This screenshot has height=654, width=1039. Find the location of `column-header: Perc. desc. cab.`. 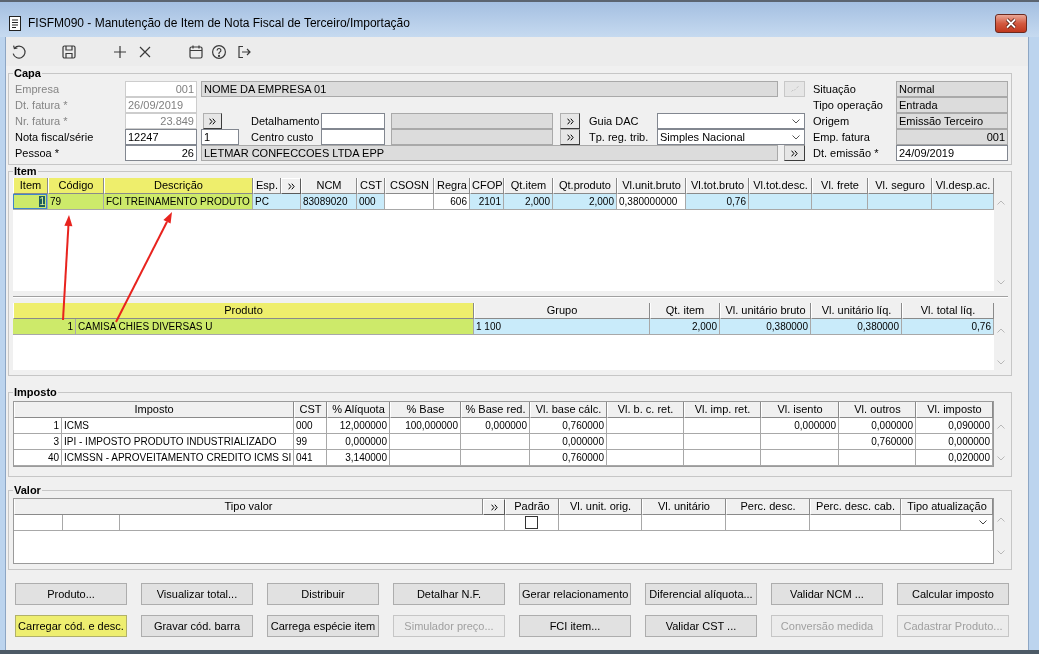

column-header: Perc. desc. cab. is located at coordinates (855, 507).